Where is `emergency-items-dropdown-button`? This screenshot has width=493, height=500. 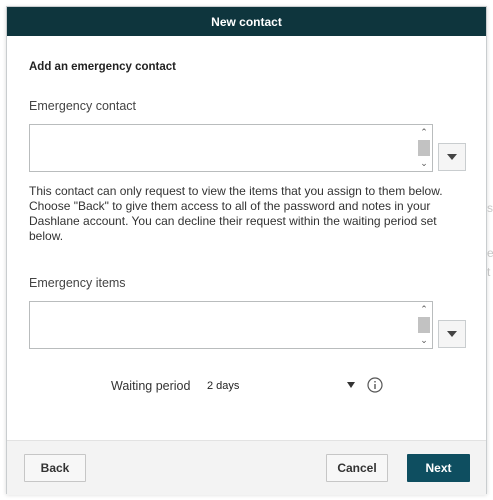
emergency-items-dropdown-button is located at coordinates (452, 334).